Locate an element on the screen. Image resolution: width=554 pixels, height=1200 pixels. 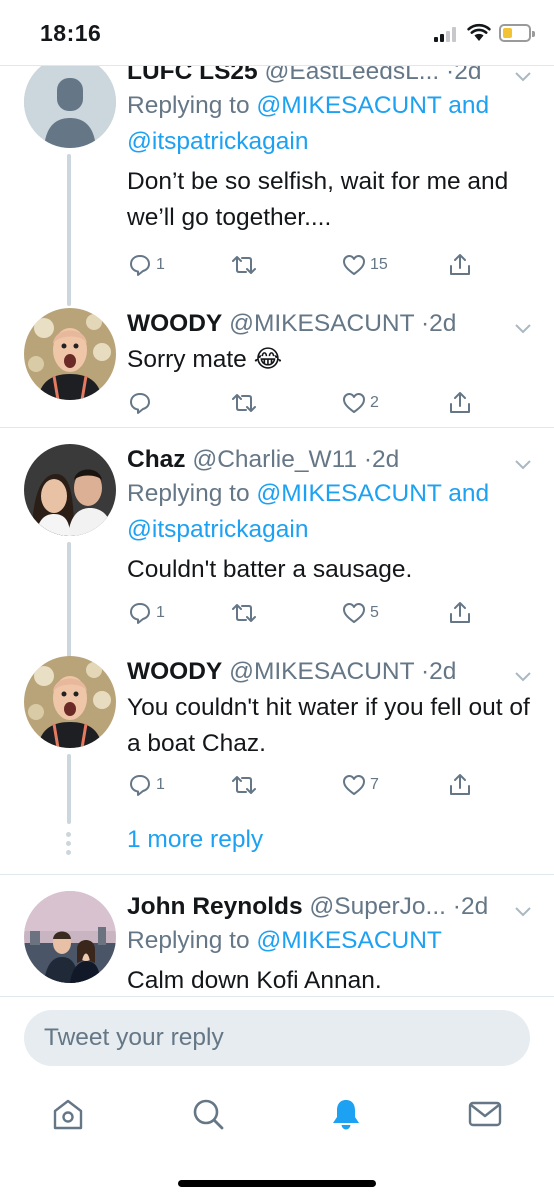
tweet-text: Sorry mate 😂 is located at coordinates (205, 359).